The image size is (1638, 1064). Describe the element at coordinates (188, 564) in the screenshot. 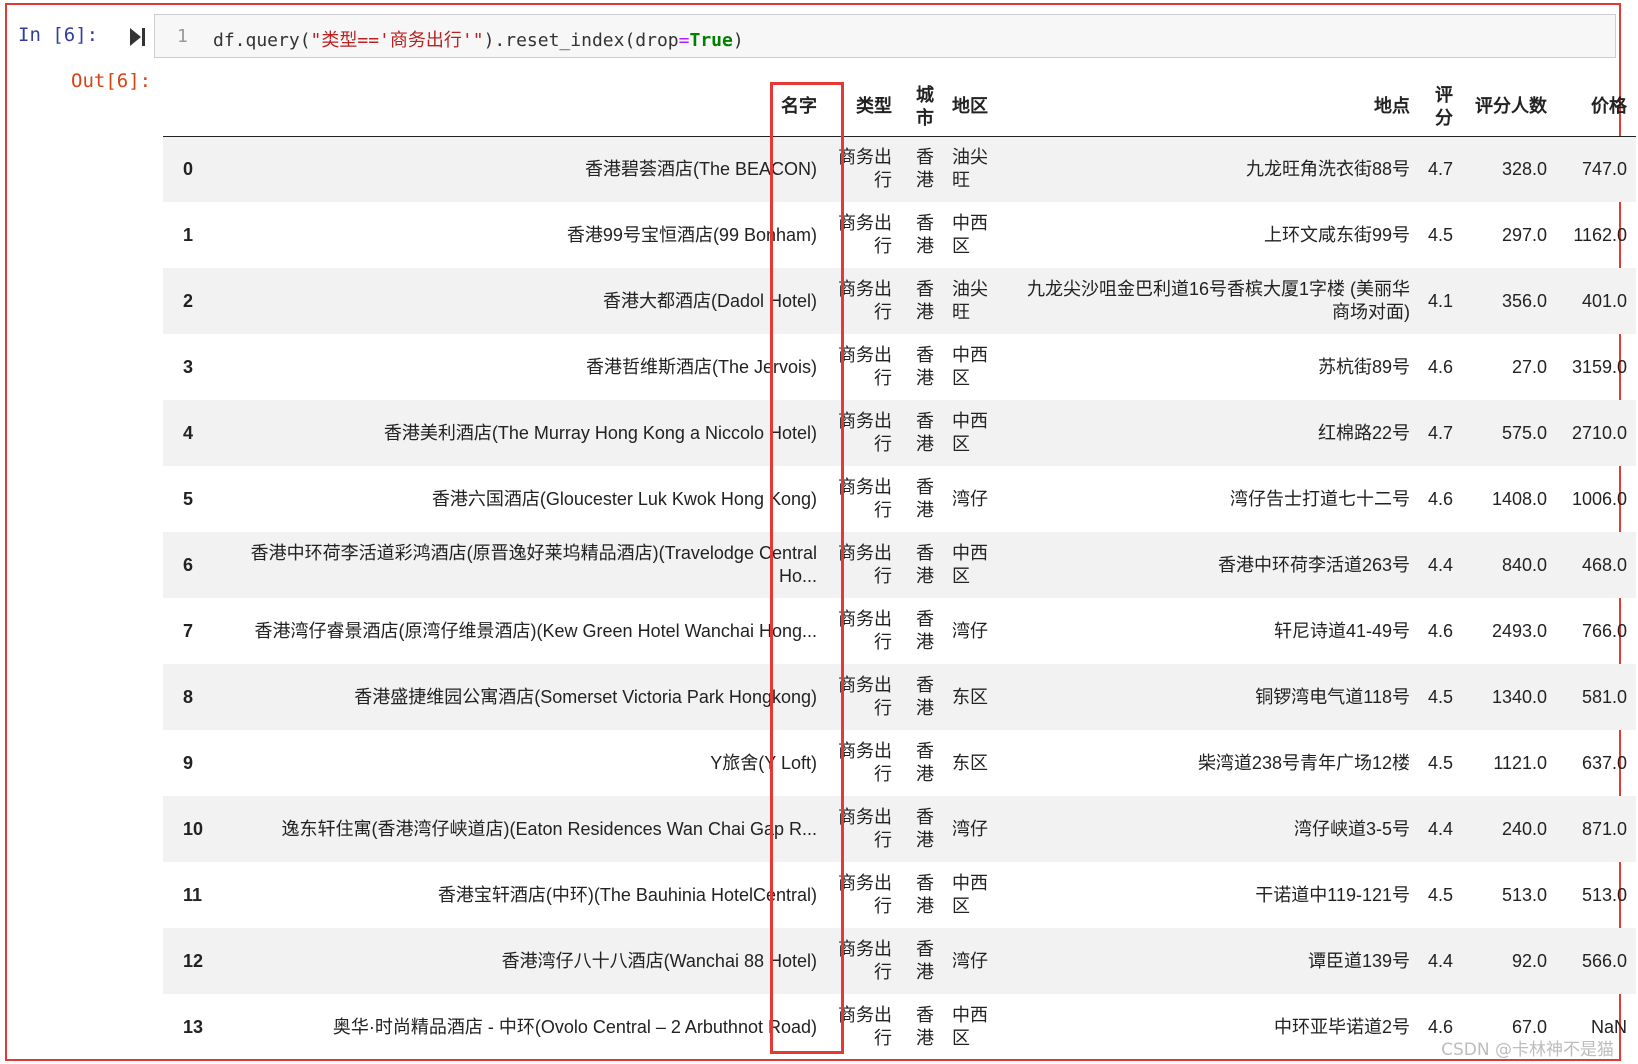

I see `row-index: 6` at that location.